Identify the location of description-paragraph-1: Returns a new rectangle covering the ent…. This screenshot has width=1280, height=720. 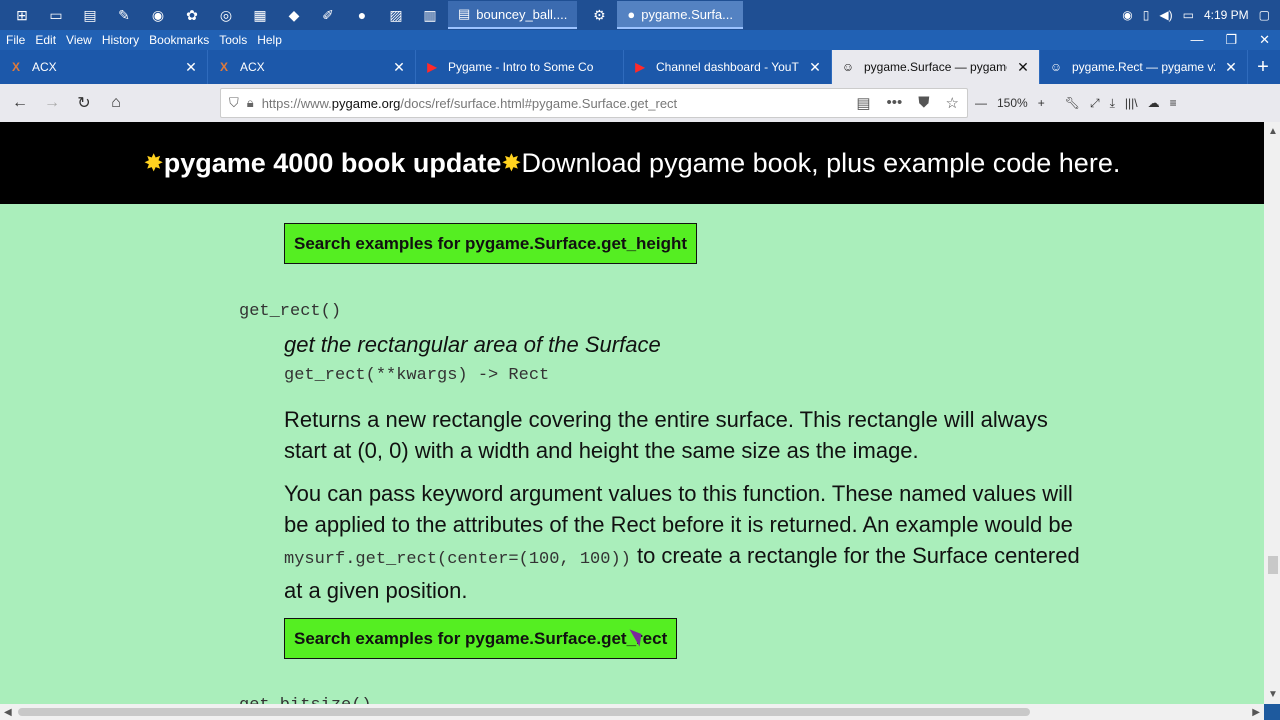
(666, 435).